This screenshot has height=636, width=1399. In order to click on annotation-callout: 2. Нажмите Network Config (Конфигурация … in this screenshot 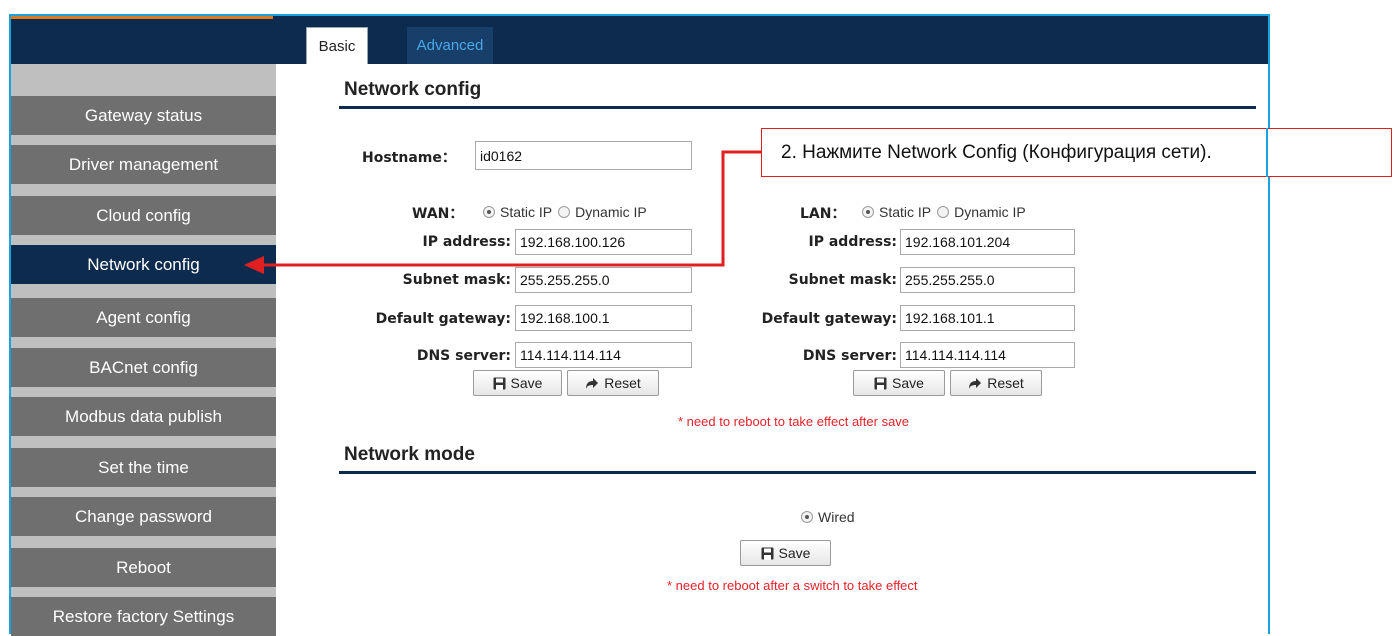, I will do `click(1076, 152)`.